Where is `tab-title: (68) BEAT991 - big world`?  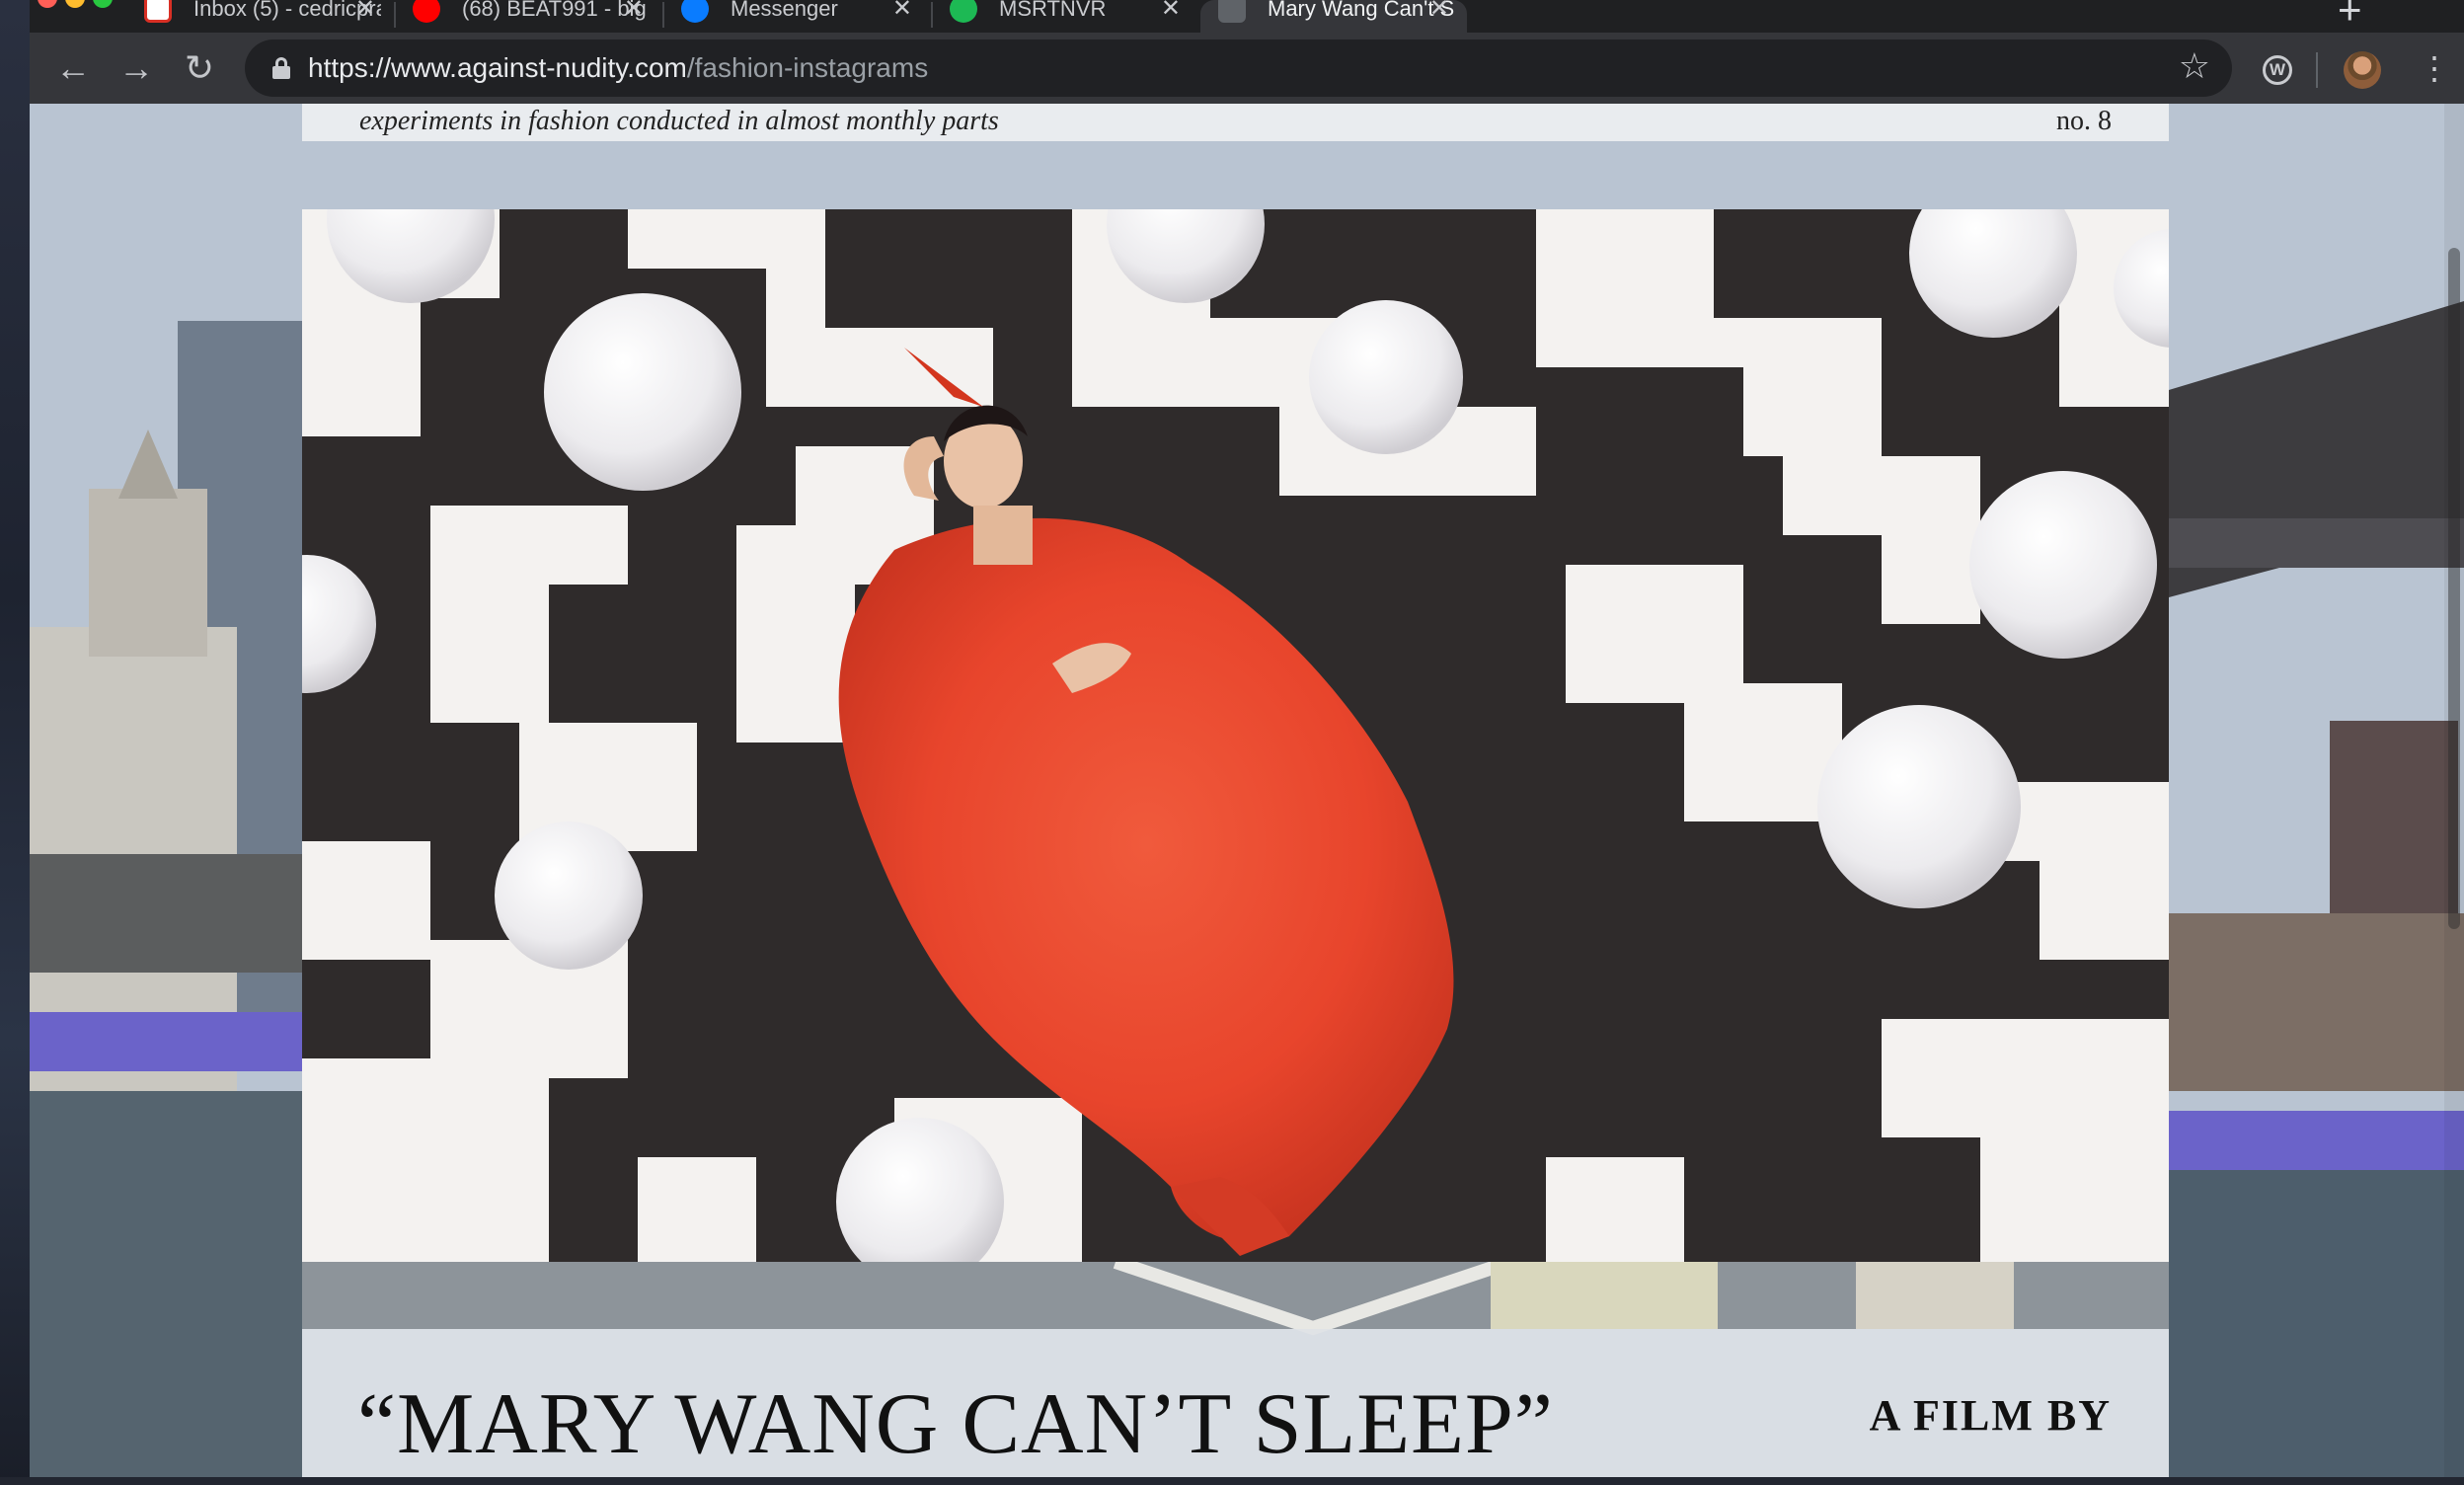
tab-title: (68) BEAT991 - big world is located at coordinates (556, 10).